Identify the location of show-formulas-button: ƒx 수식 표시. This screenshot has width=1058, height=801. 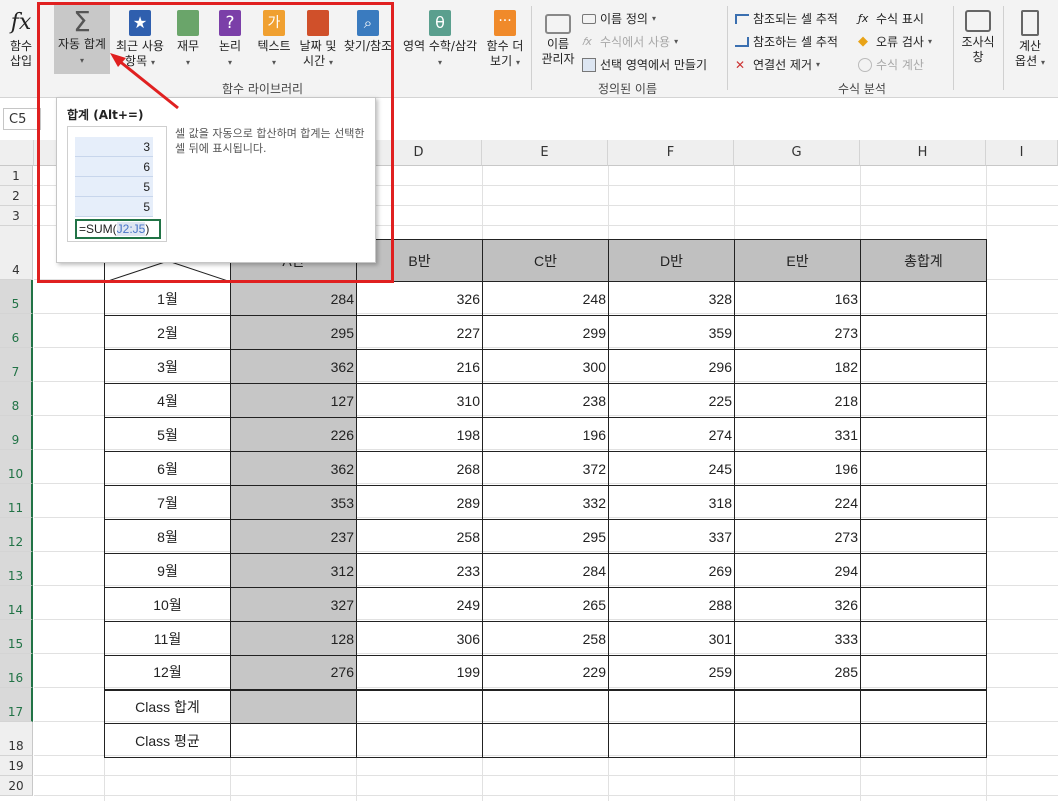
(891, 18).